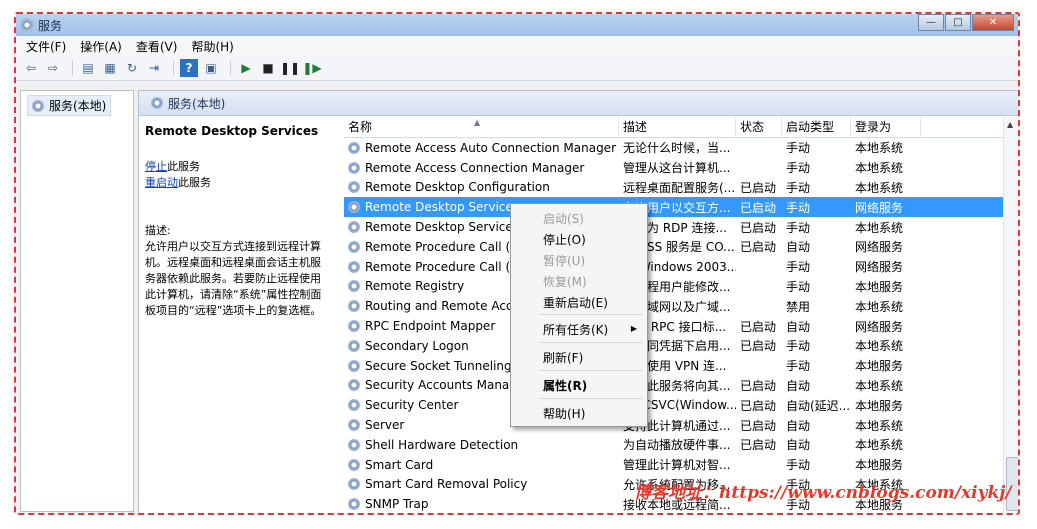 Image resolution: width=1037 pixels, height=529 pixels. I want to click on column-header-logon-as: 登录为, so click(886, 127).